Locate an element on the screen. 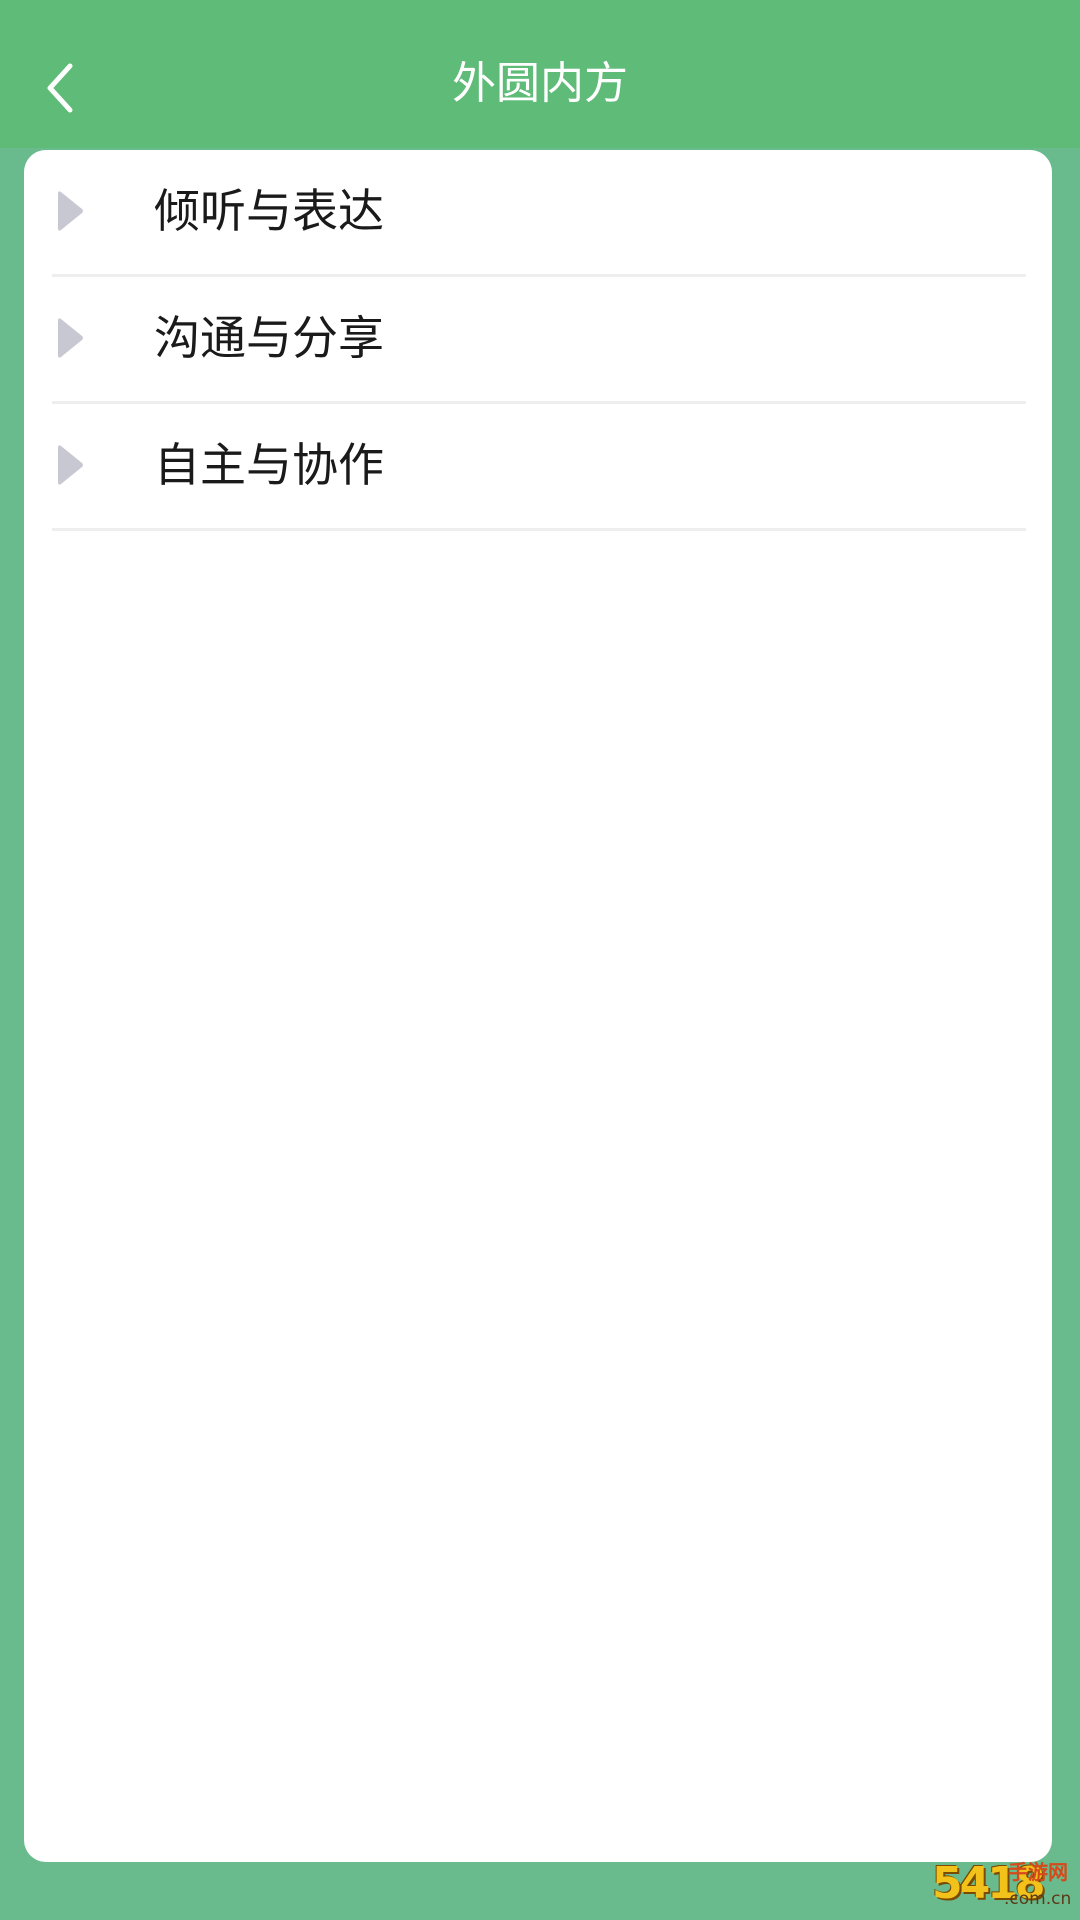 The height and width of the screenshot is (1920, 1080). list-item-label: 沟通与分享 is located at coordinates (269, 338).